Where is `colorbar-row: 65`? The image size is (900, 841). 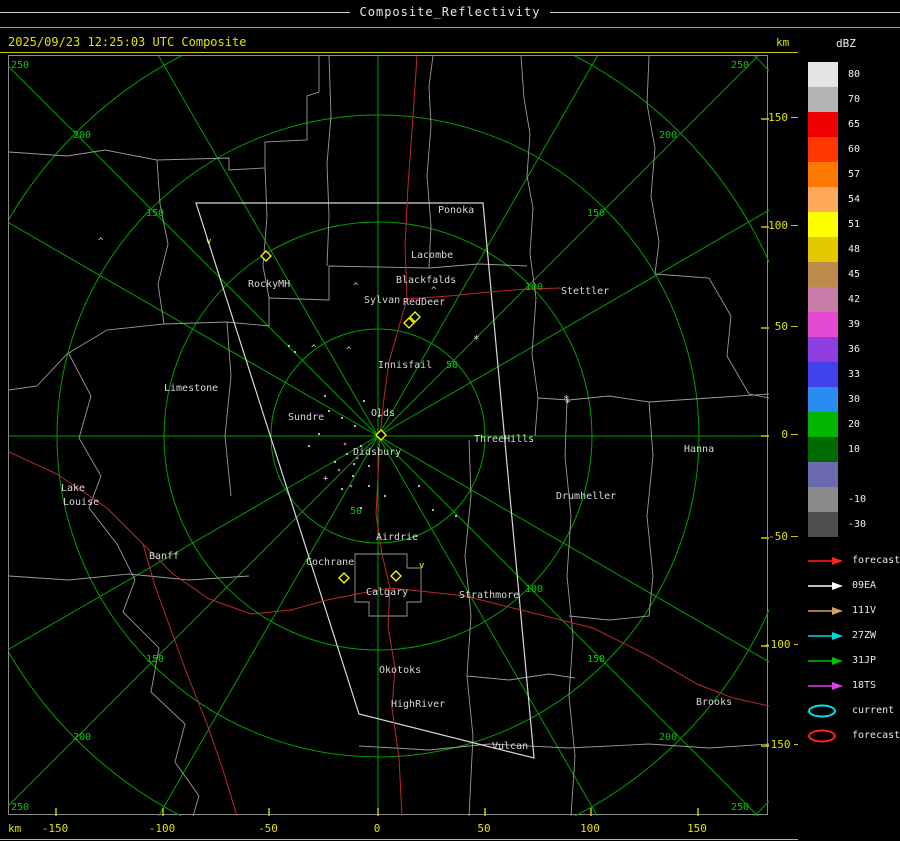
colorbar-row: 65 is located at coordinates (837, 124).